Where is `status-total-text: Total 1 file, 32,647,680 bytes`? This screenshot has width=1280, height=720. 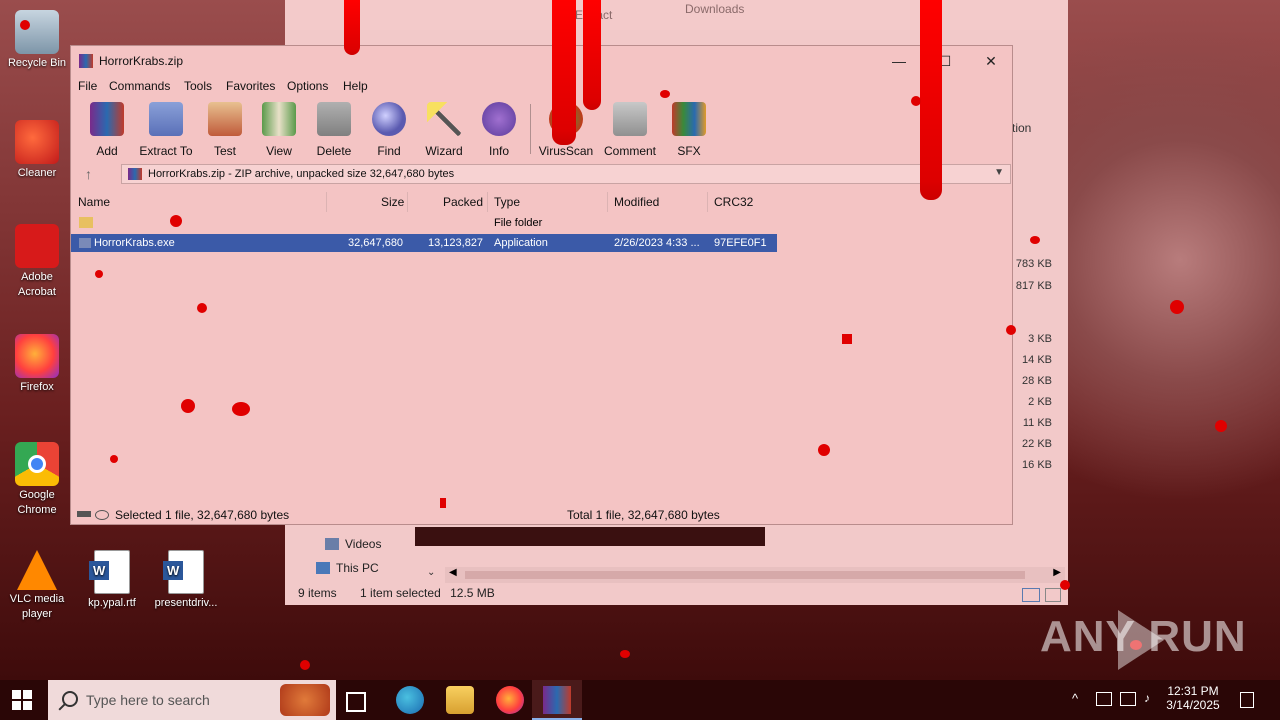
status-total-text: Total 1 file, 32,647,680 bytes is located at coordinates (643, 515).